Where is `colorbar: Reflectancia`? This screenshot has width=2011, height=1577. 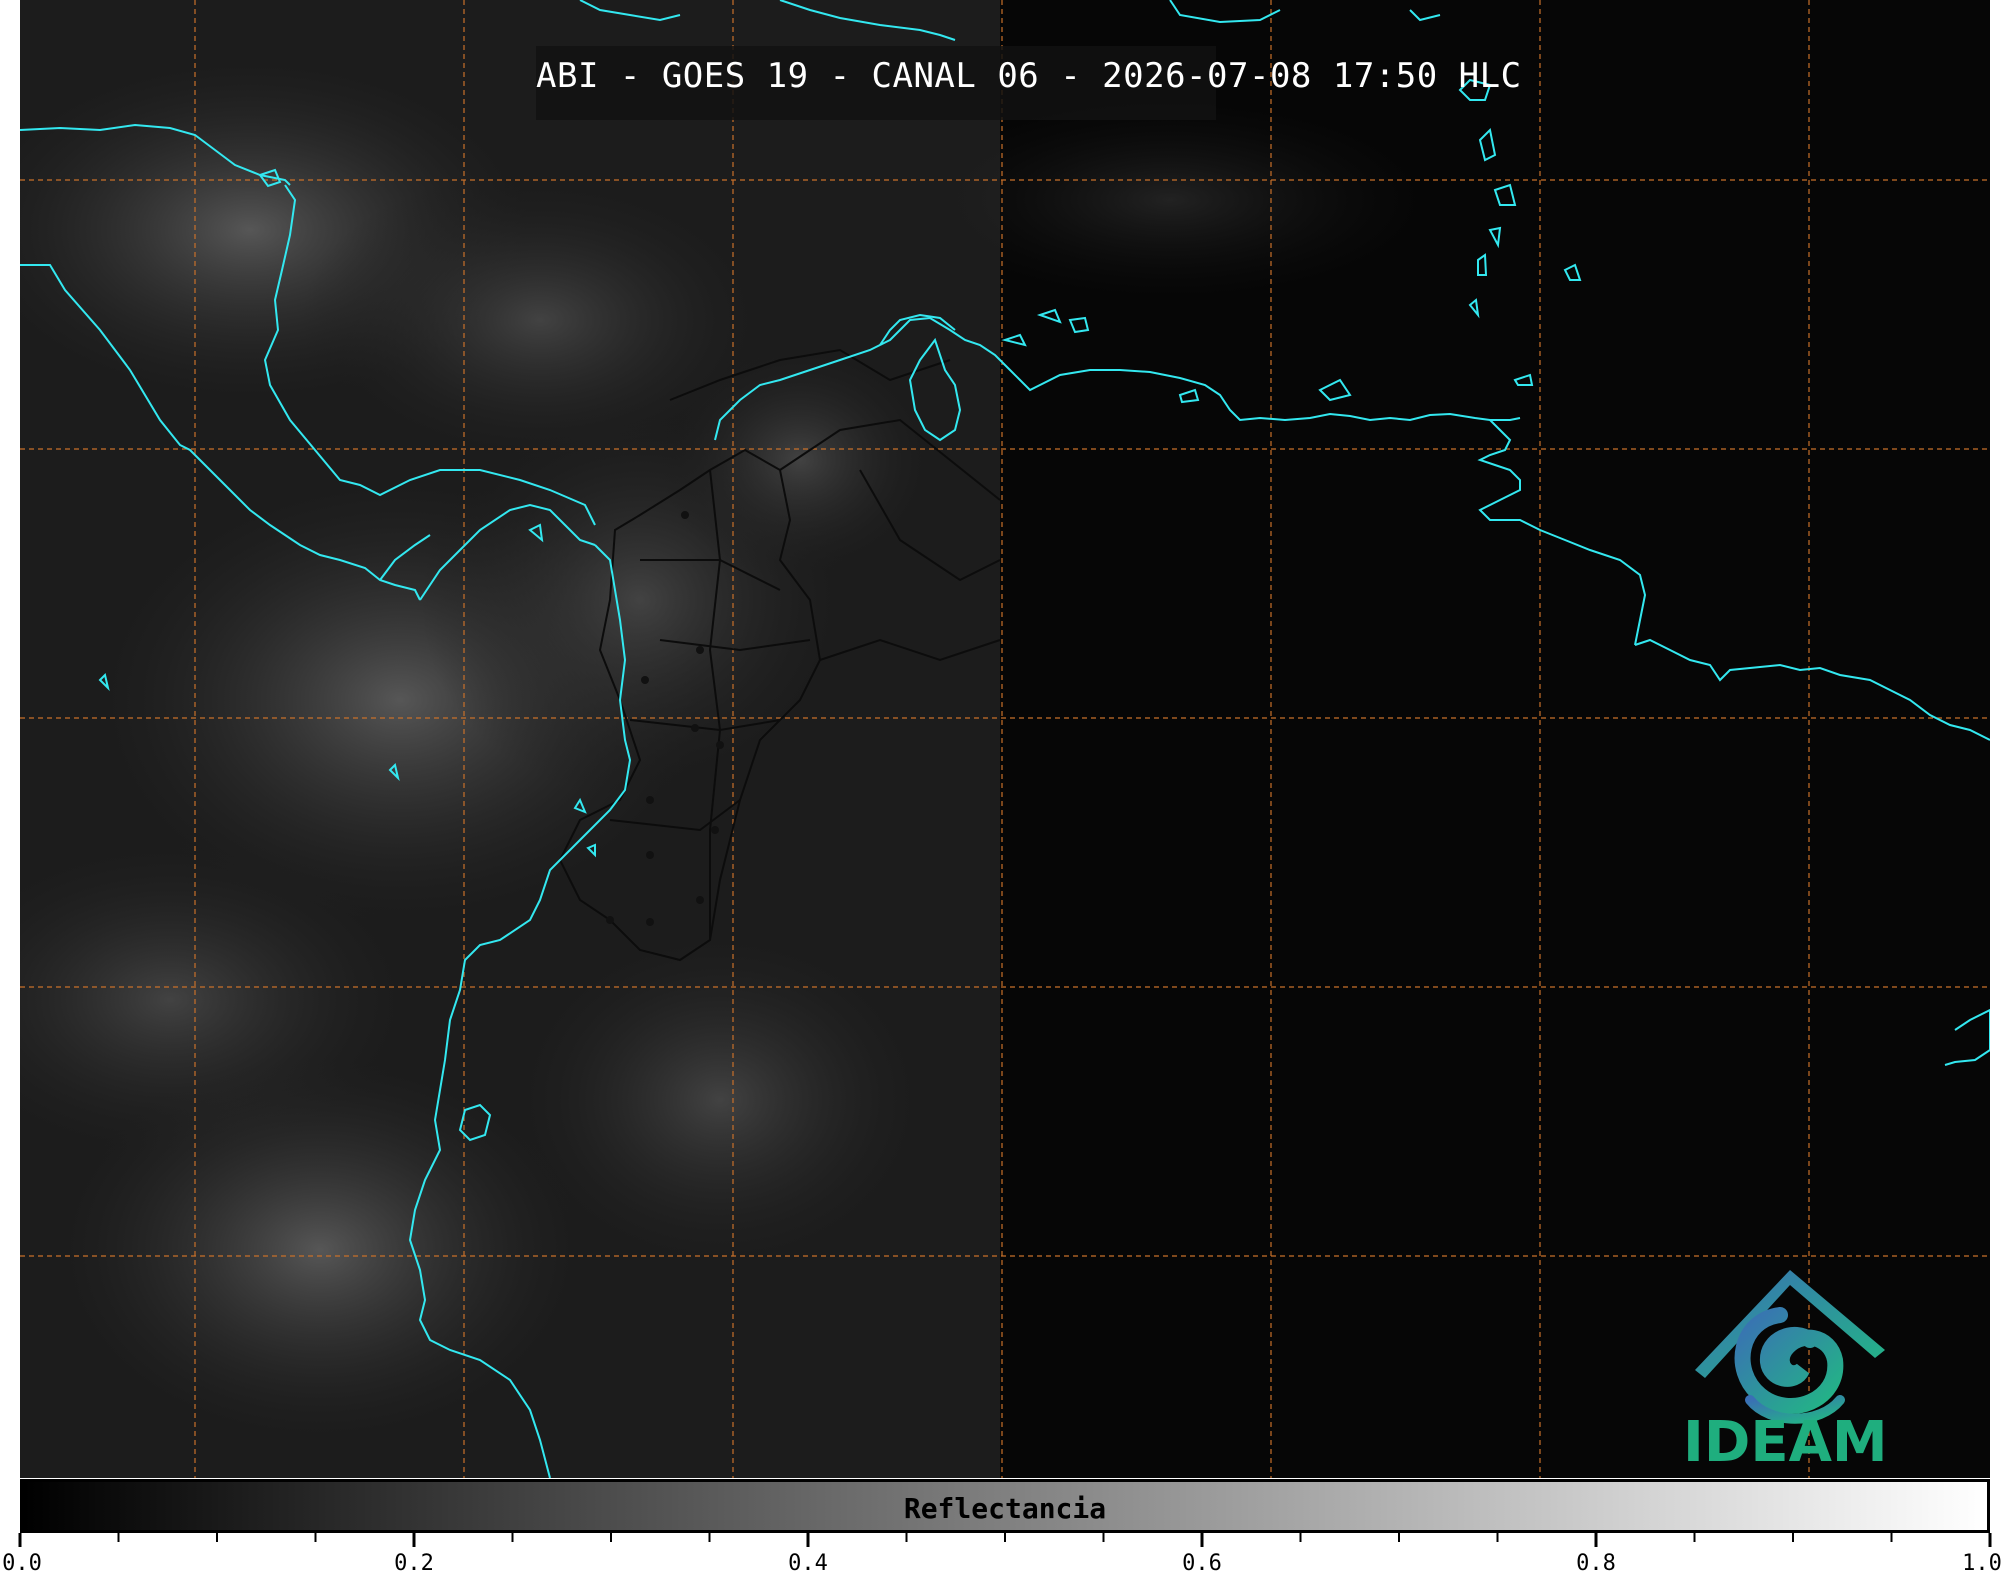 colorbar: Reflectancia is located at coordinates (1005, 1506).